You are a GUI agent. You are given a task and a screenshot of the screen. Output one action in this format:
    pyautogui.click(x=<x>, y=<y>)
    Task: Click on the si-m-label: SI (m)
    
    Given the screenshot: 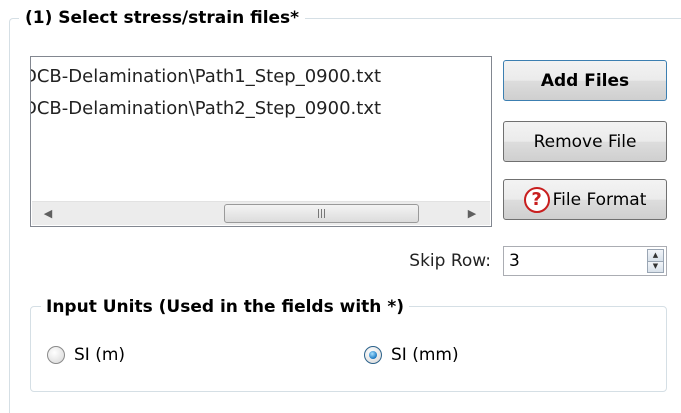 What is the action you would take?
    pyautogui.click(x=100, y=355)
    